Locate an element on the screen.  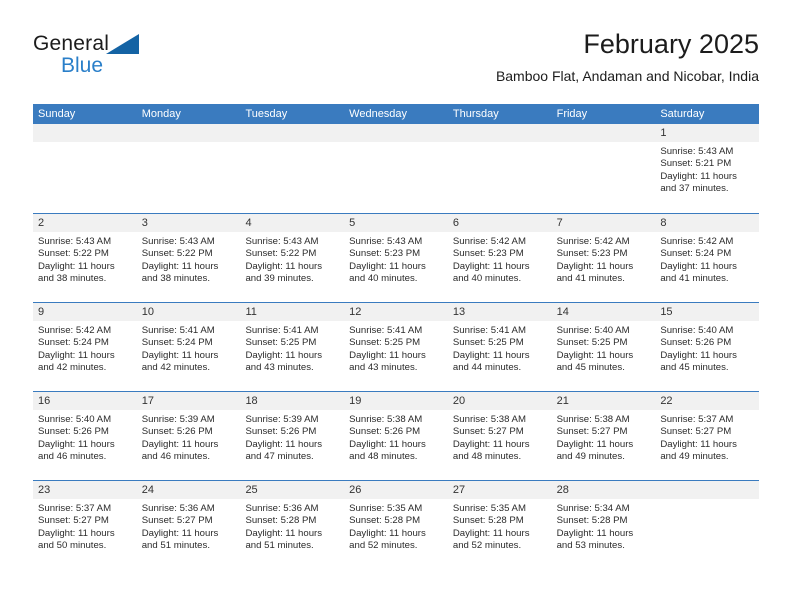
day-number: 6 is located at coordinates (455, 223).